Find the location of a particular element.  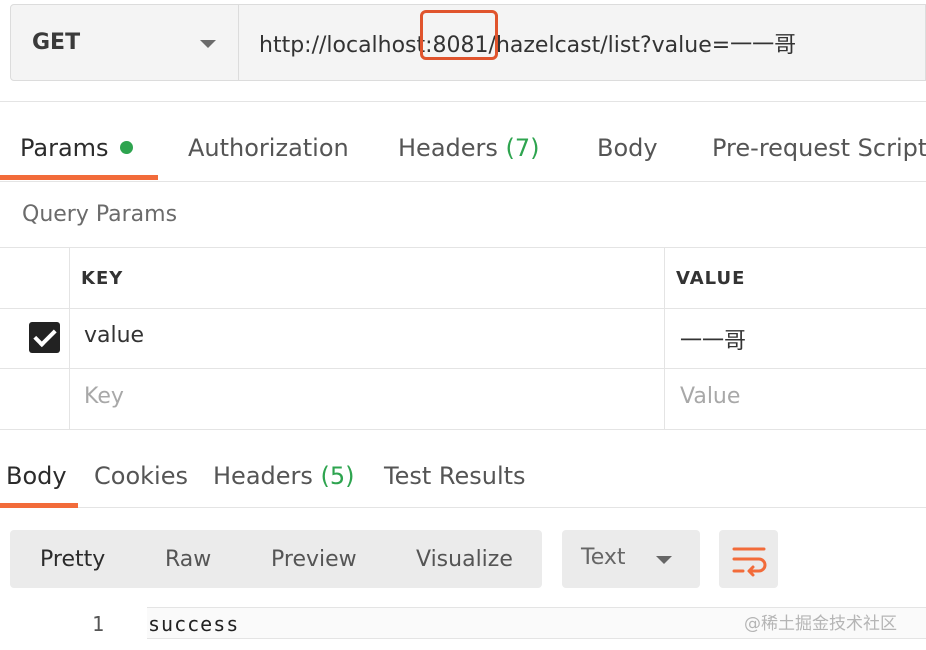

active-response-tab-indicator is located at coordinates (39, 505).